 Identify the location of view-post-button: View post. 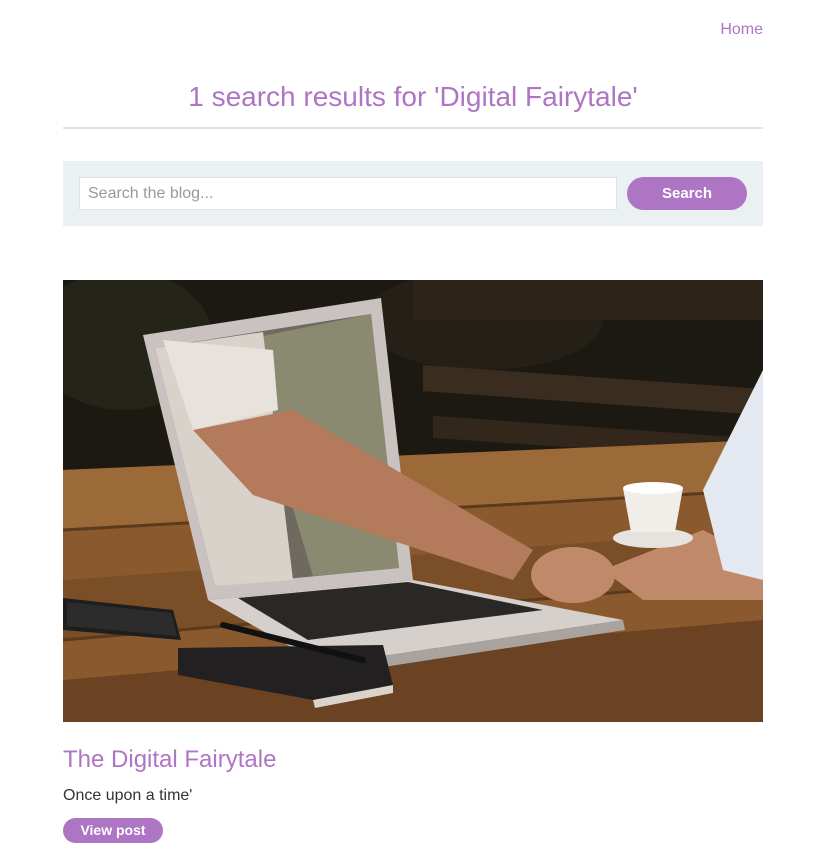
(113, 830).